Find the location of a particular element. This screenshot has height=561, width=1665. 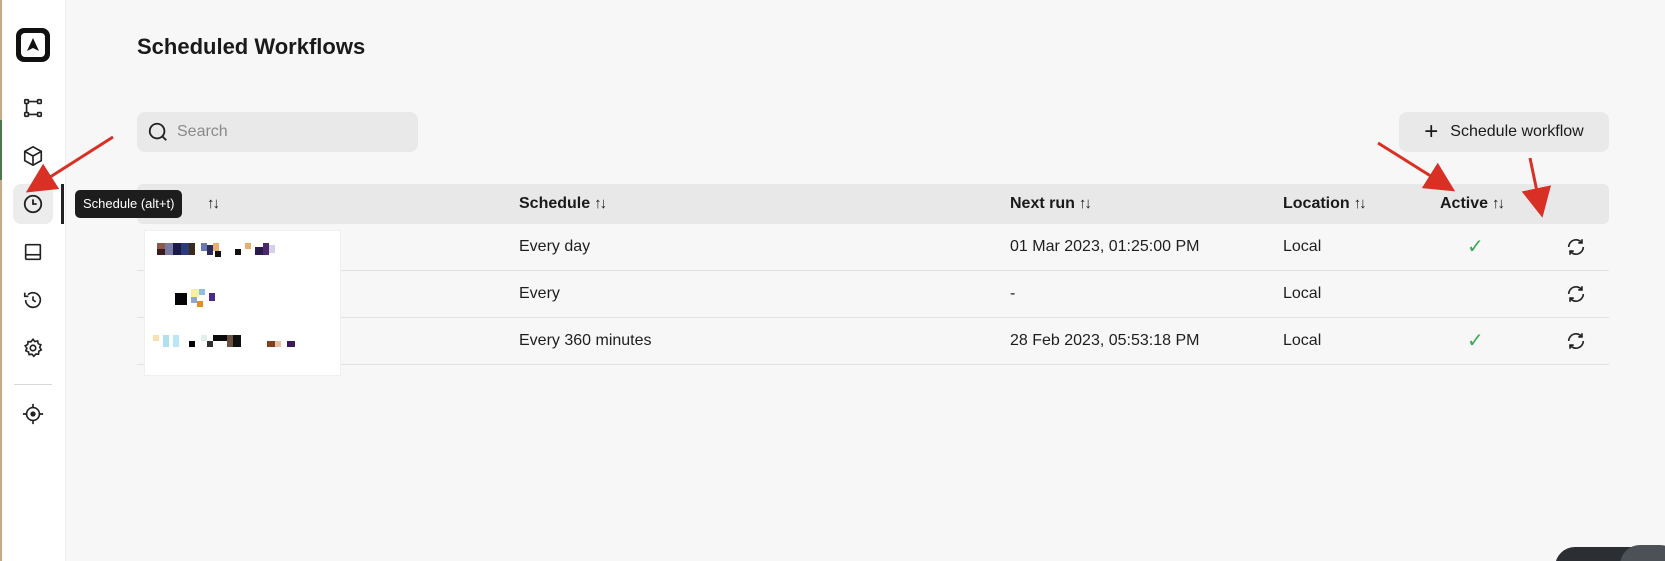

column-header-label: Schedule is located at coordinates (555, 203).